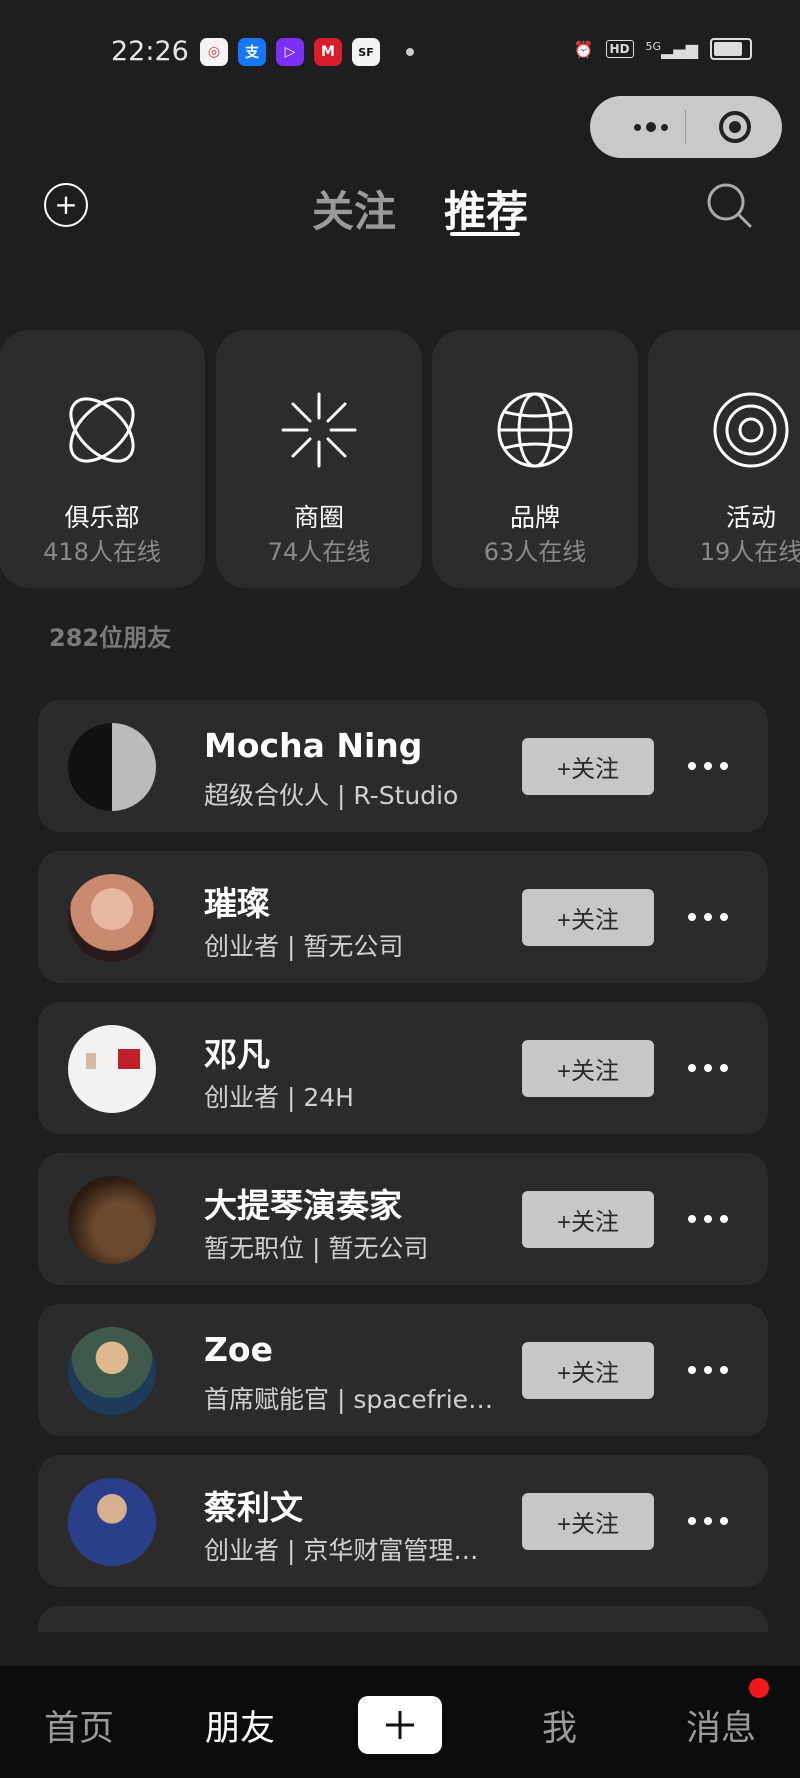 The width and height of the screenshot is (800, 1778). I want to click on capsule-divider, so click(685, 127).